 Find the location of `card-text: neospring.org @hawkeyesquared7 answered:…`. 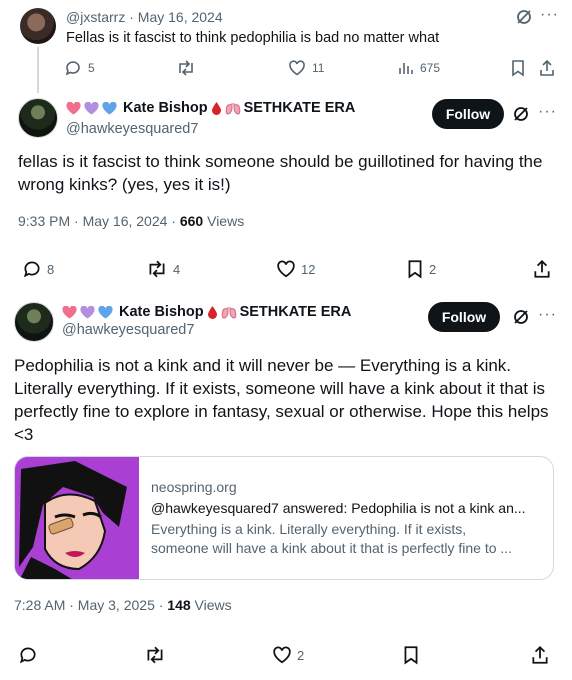

card-text: neospring.org @hawkeyesquared7 answered:… is located at coordinates (349, 518).